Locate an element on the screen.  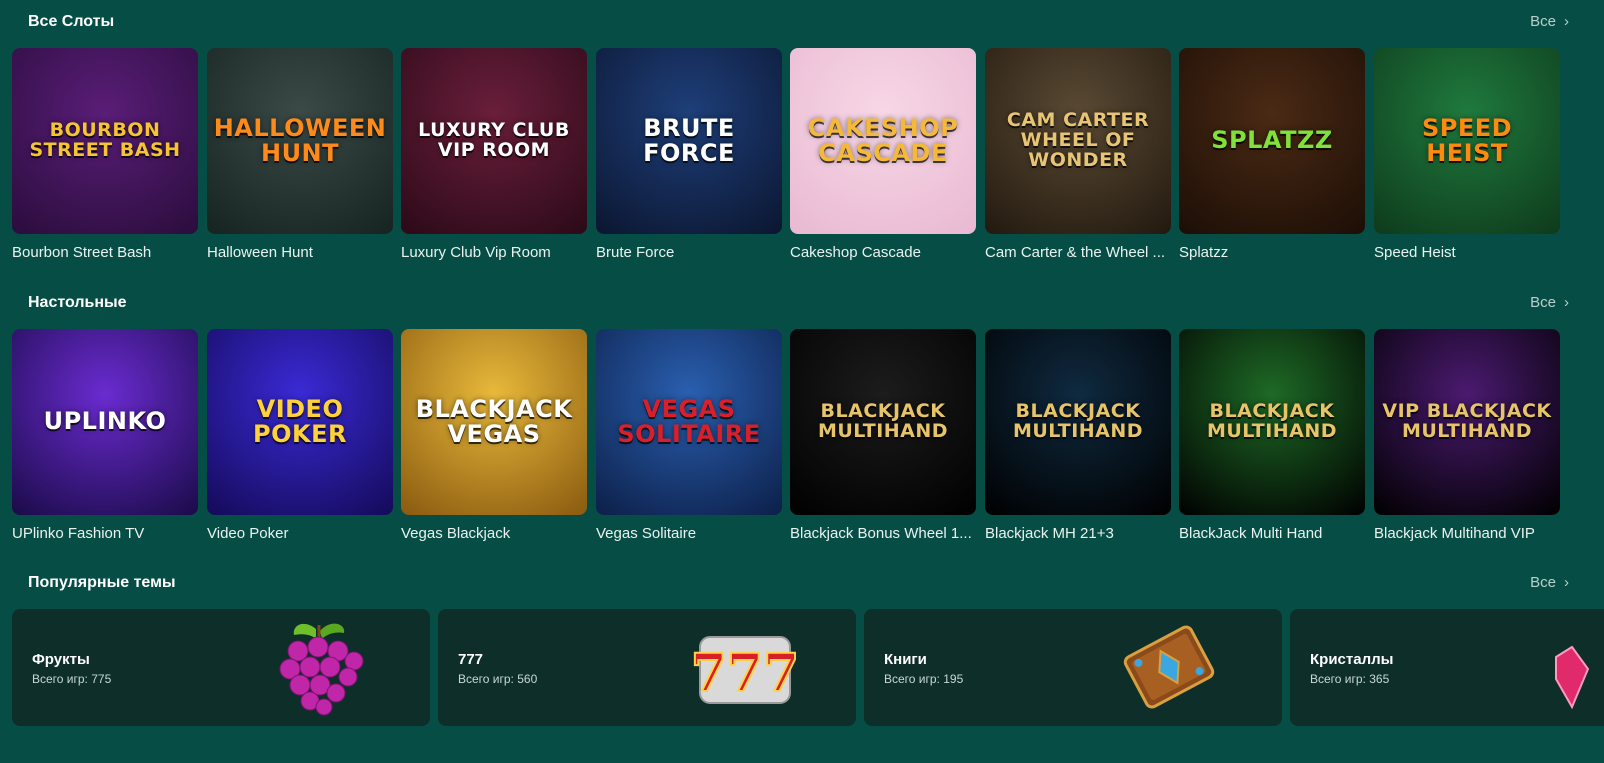
game-logo-art: Vegas Solitaire is located at coordinates (689, 421).